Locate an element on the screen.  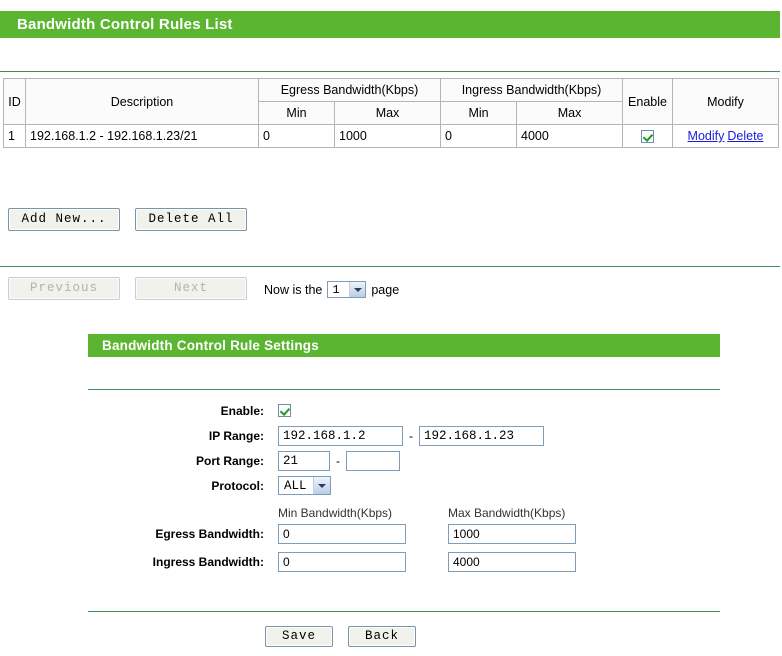
cell-rule-id: 1 is located at coordinates (14, 136).